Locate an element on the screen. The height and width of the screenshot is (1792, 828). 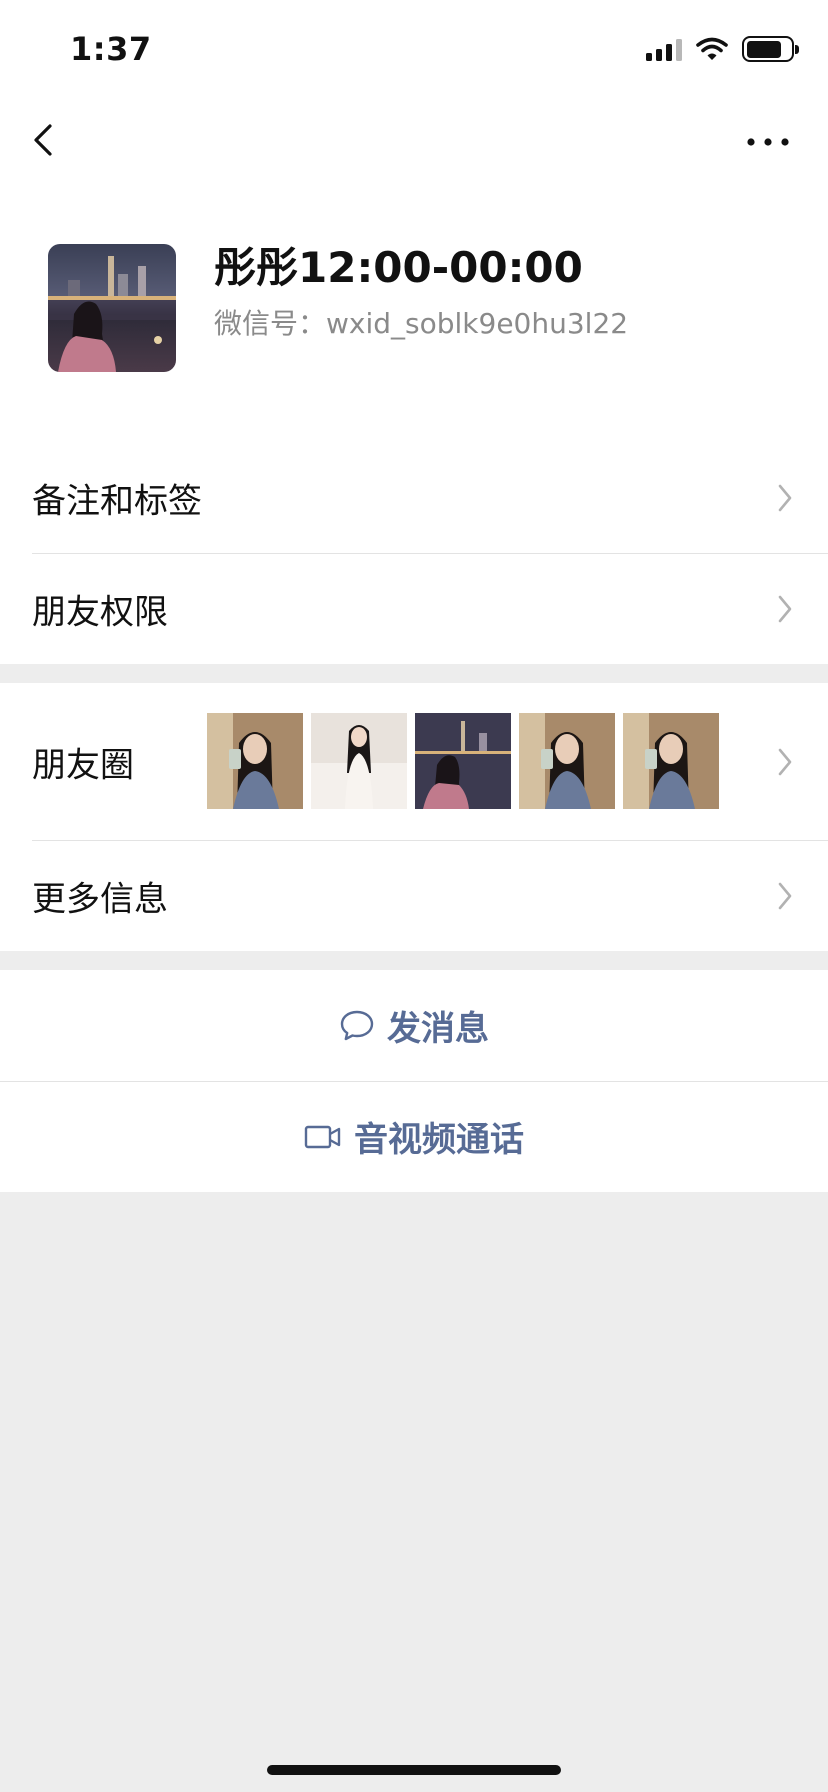
more-horizontal-icon is located at coordinates (768, 142).